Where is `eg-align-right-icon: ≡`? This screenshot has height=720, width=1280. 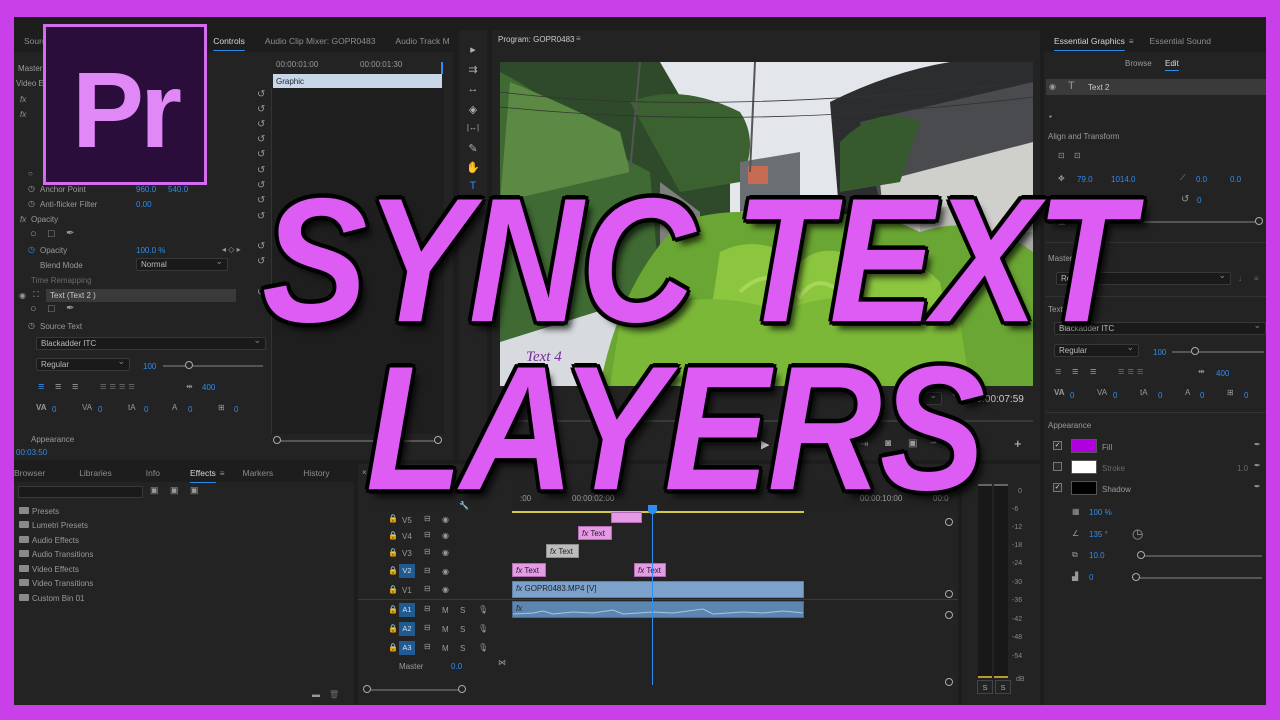 eg-align-right-icon: ≡ is located at coordinates (1093, 372).